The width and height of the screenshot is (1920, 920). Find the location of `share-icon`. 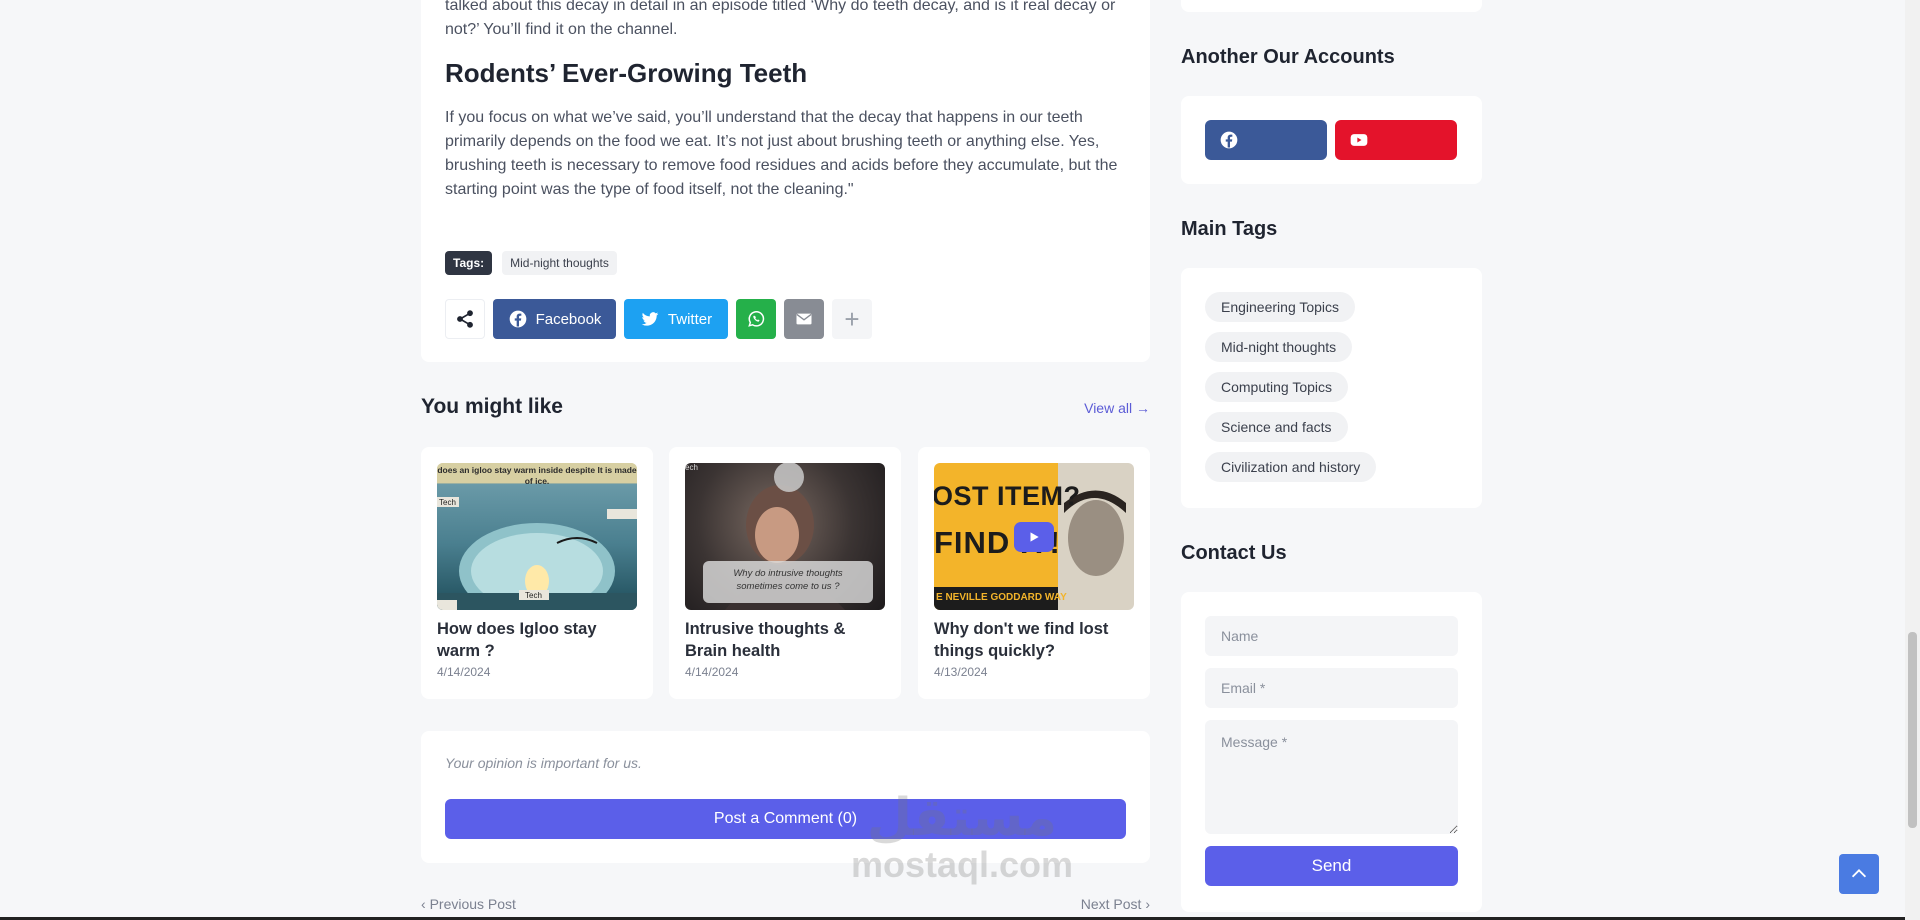

share-icon is located at coordinates (465, 319).